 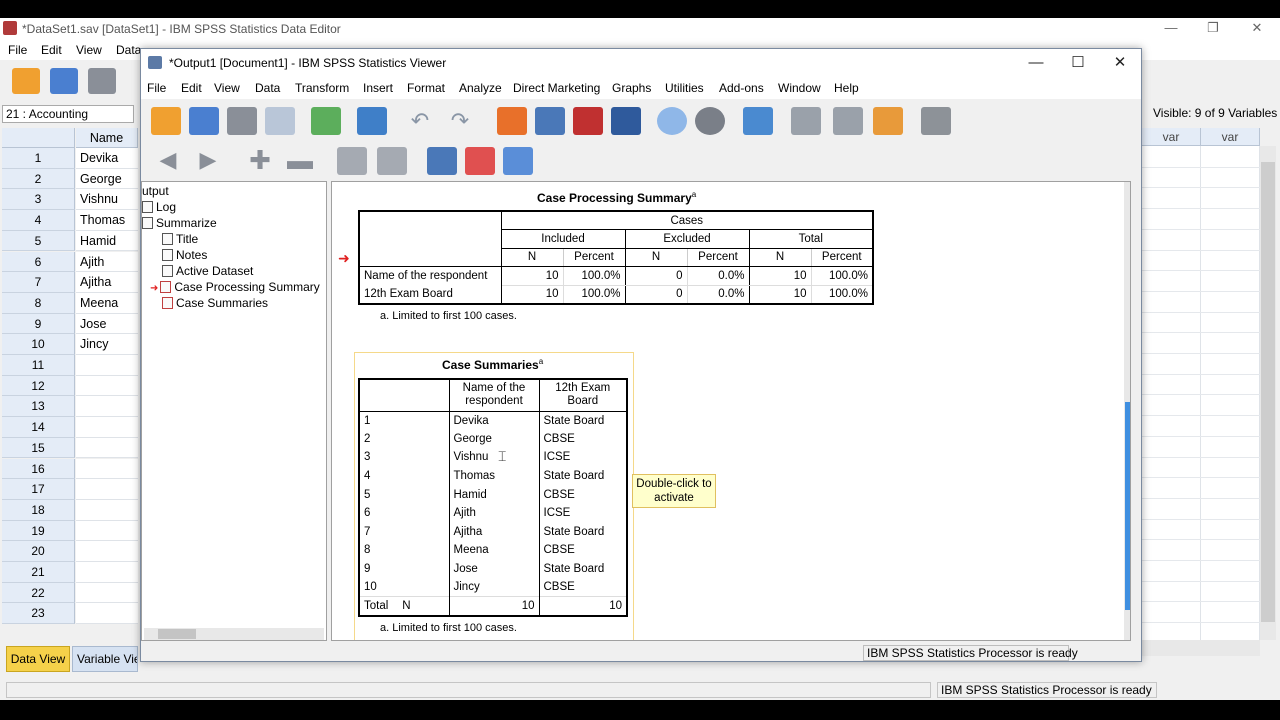 I want to click on row-number: 18, so click(x=38, y=510).